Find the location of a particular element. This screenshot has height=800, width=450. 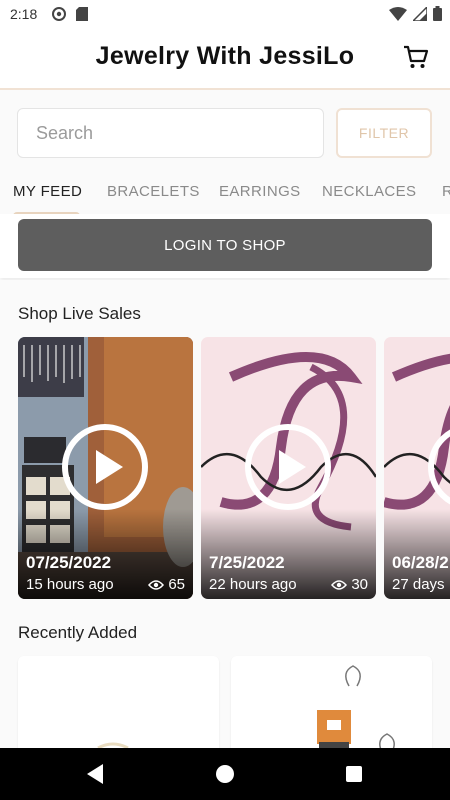

back-icon is located at coordinates (95, 774).